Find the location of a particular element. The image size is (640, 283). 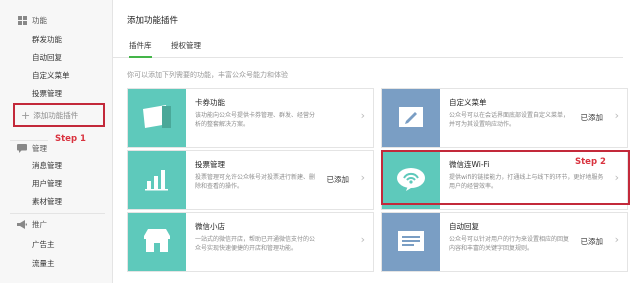

divider is located at coordinates (57, 213).